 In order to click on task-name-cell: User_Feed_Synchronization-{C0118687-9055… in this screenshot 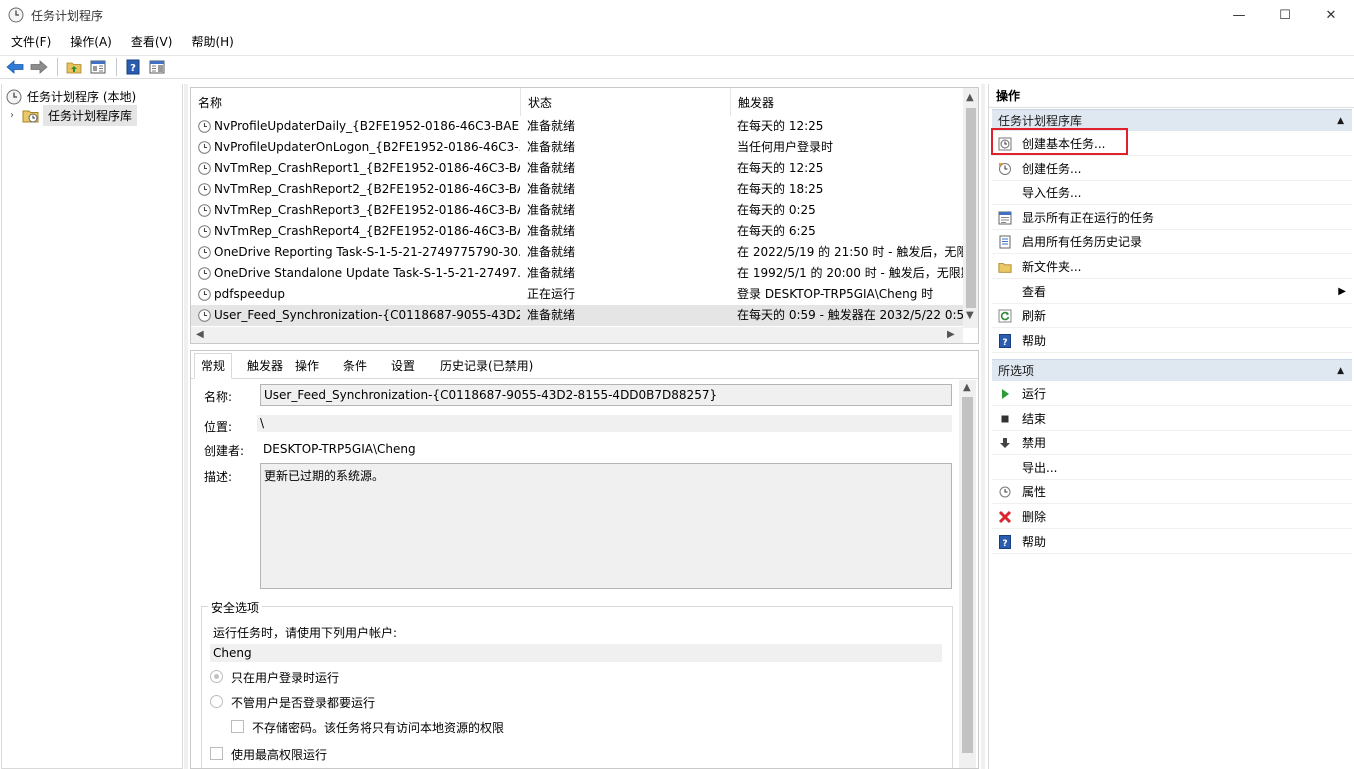, I will do `click(367, 315)`.